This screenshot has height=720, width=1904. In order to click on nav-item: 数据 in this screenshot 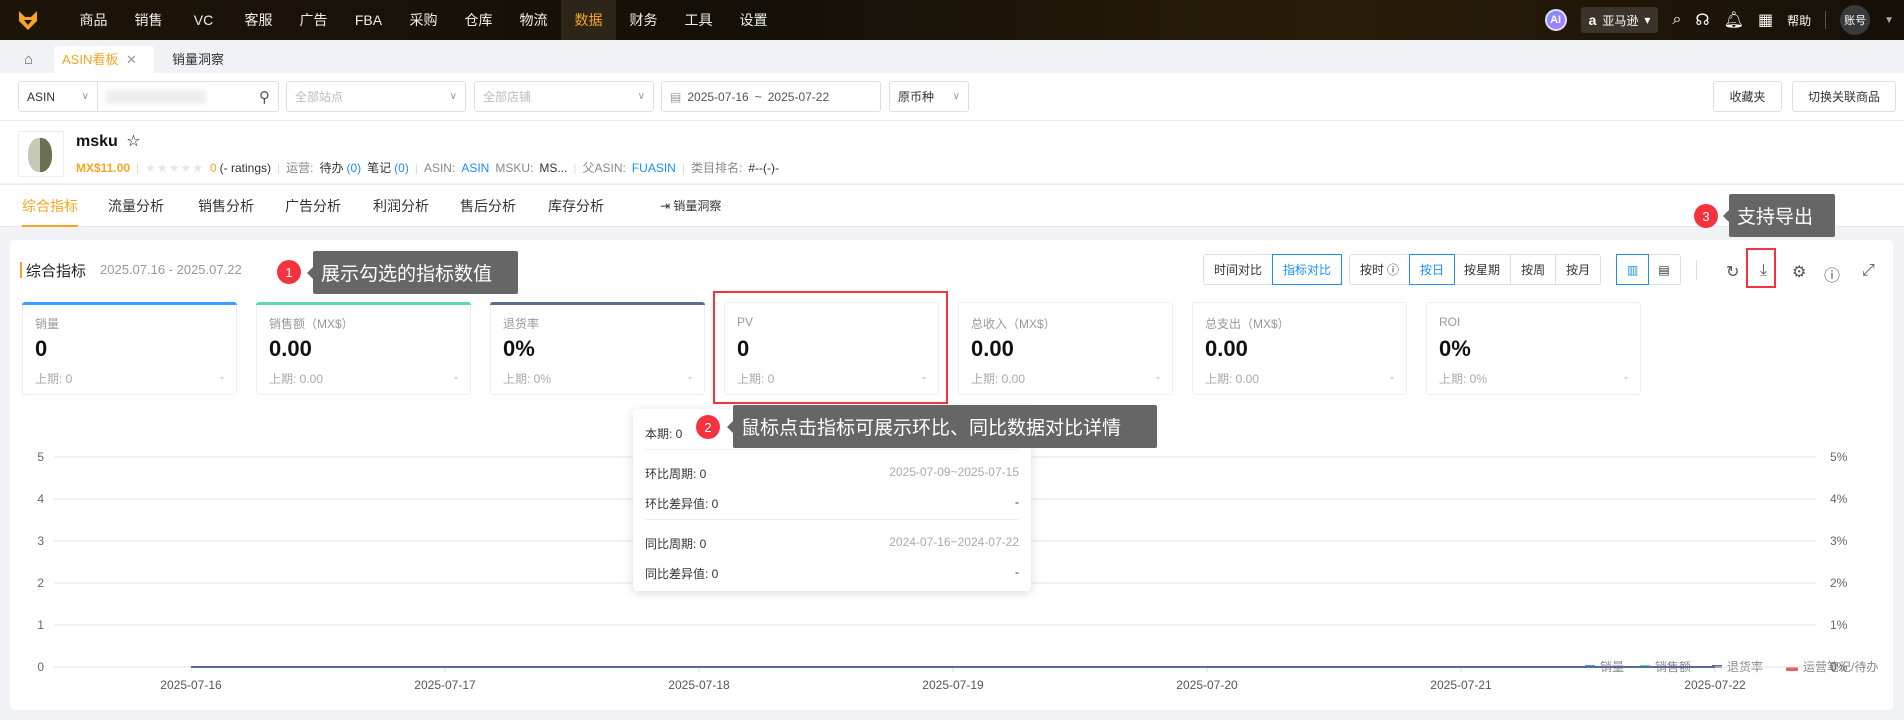, I will do `click(588, 20)`.